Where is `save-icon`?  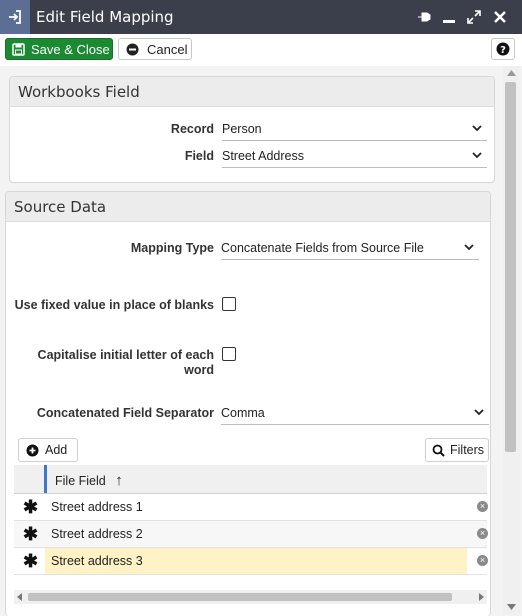
save-icon is located at coordinates (18, 49).